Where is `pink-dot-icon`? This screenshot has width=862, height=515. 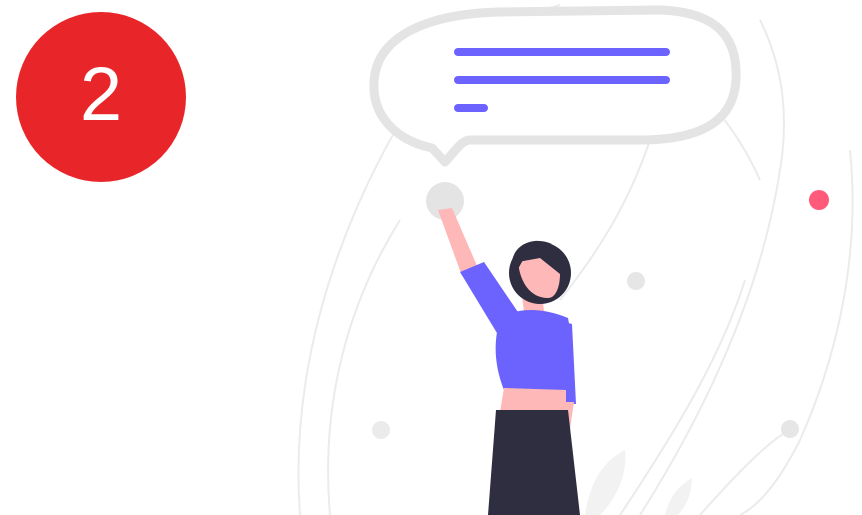
pink-dot-icon is located at coordinates (819, 200).